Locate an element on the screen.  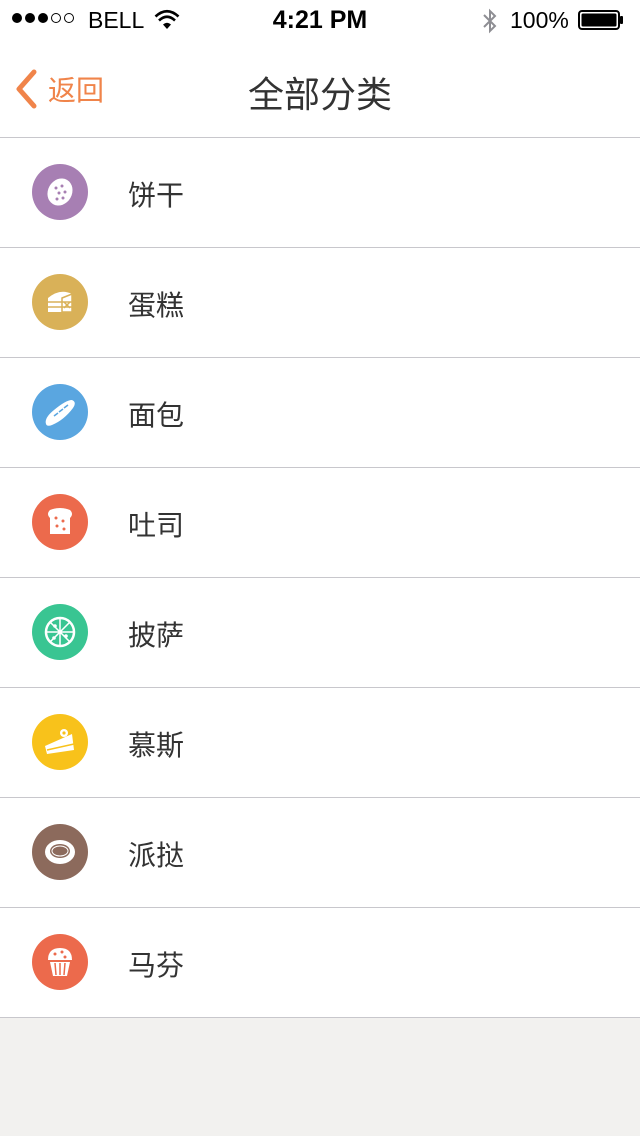
category-item-bread: 面包 is located at coordinates (320, 413).